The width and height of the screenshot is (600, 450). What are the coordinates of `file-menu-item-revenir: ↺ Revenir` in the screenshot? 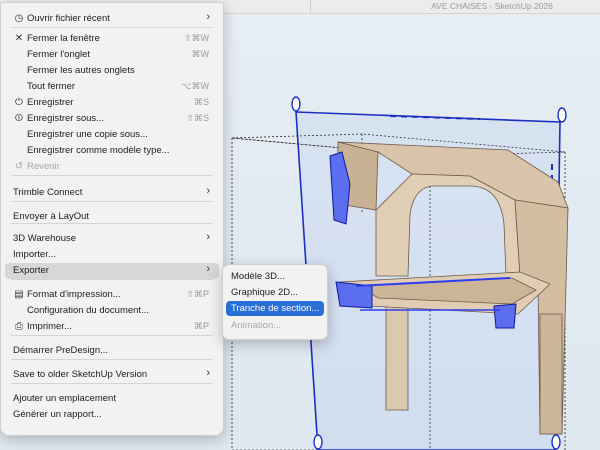 It's located at (112, 167).